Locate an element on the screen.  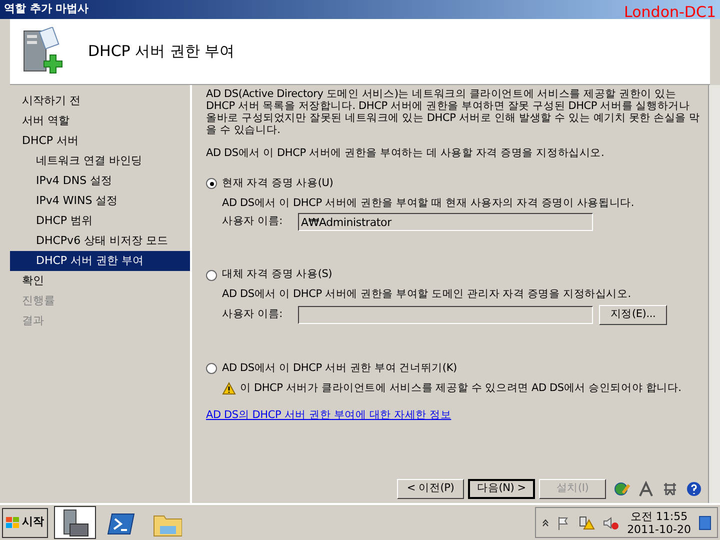
radio-label: AD DS에서 이 DHCP 서버 권한 부여 건너뛰기(K) is located at coordinates (339, 368).